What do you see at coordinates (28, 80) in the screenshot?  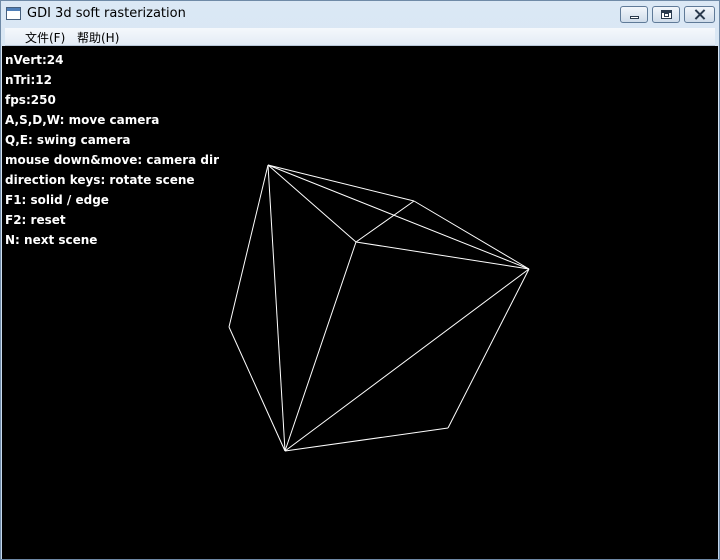 I see `hud-triangle-count: nTri:12` at bounding box center [28, 80].